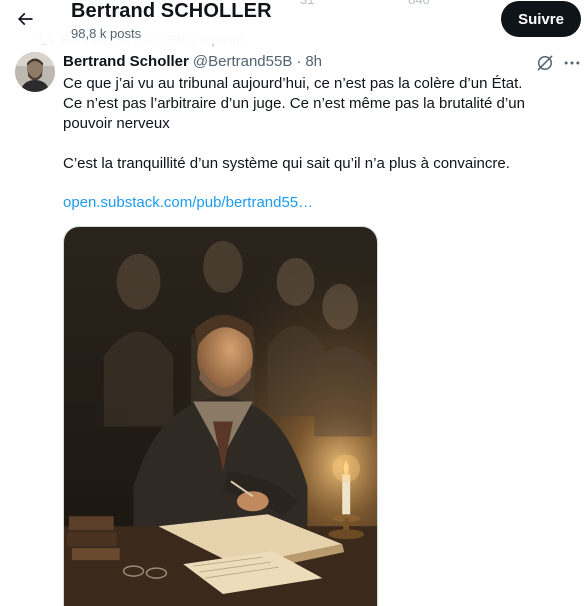  Describe the element at coordinates (192, 61) in the screenshot. I see `tweet-author-row: Bertrand Scholler @Bertrand55B · 8h` at that location.